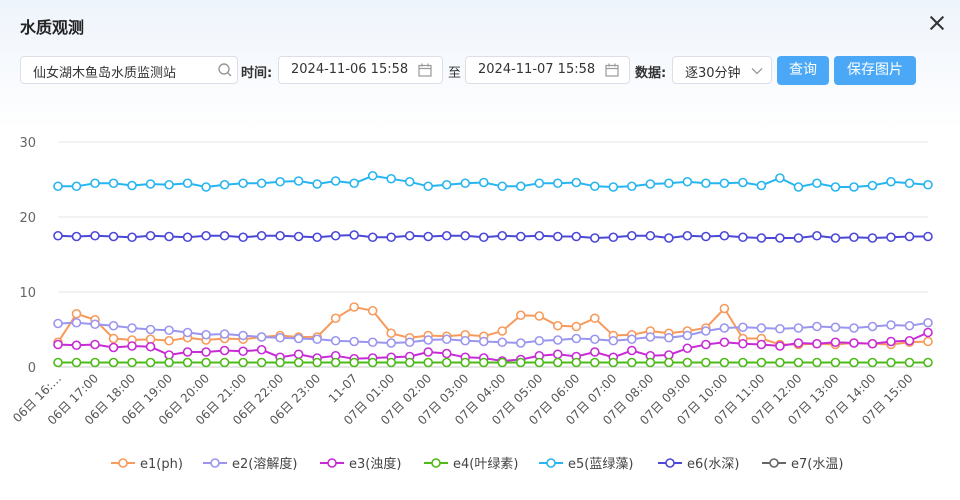  Describe the element at coordinates (425, 70) in the screenshot. I see `calendar-icon` at that location.